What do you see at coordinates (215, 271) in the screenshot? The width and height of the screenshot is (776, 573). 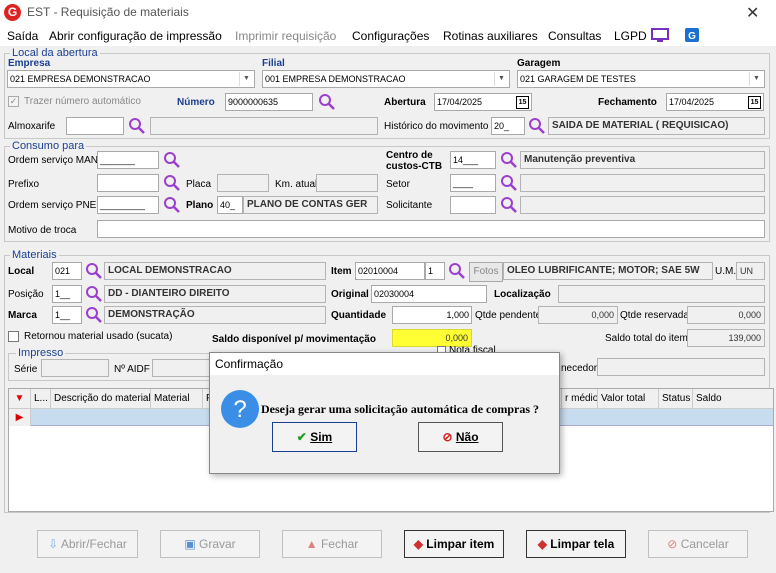 I see `local-desc: LOCAL DEMONSTRACAO` at bounding box center [215, 271].